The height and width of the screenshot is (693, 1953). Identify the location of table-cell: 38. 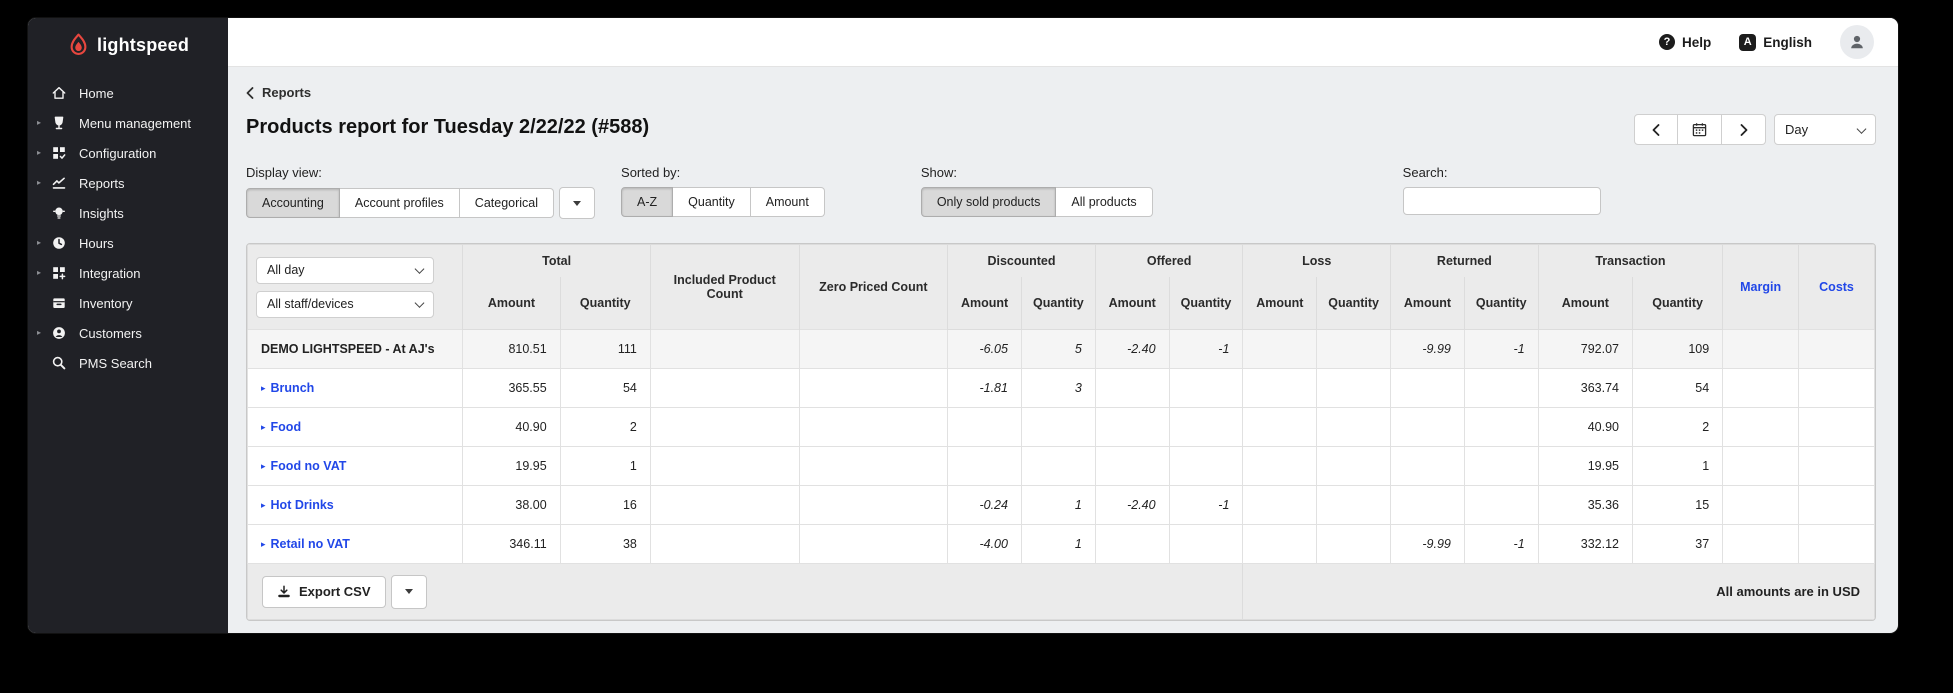
(605, 544).